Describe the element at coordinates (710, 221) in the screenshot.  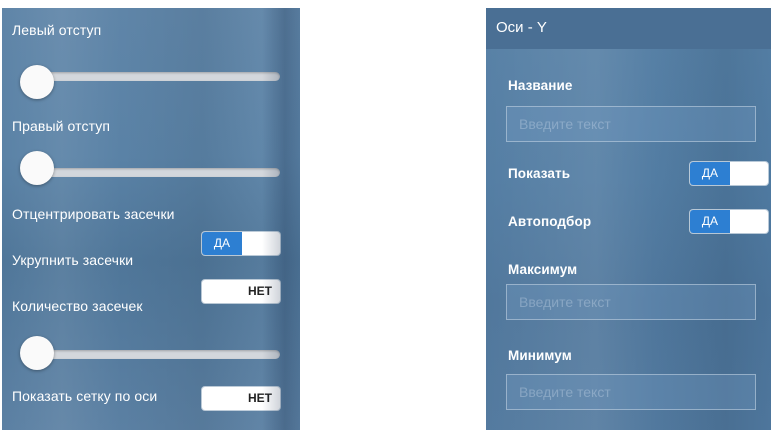
I see `auto-fit-toggle-state: ДА` at that location.